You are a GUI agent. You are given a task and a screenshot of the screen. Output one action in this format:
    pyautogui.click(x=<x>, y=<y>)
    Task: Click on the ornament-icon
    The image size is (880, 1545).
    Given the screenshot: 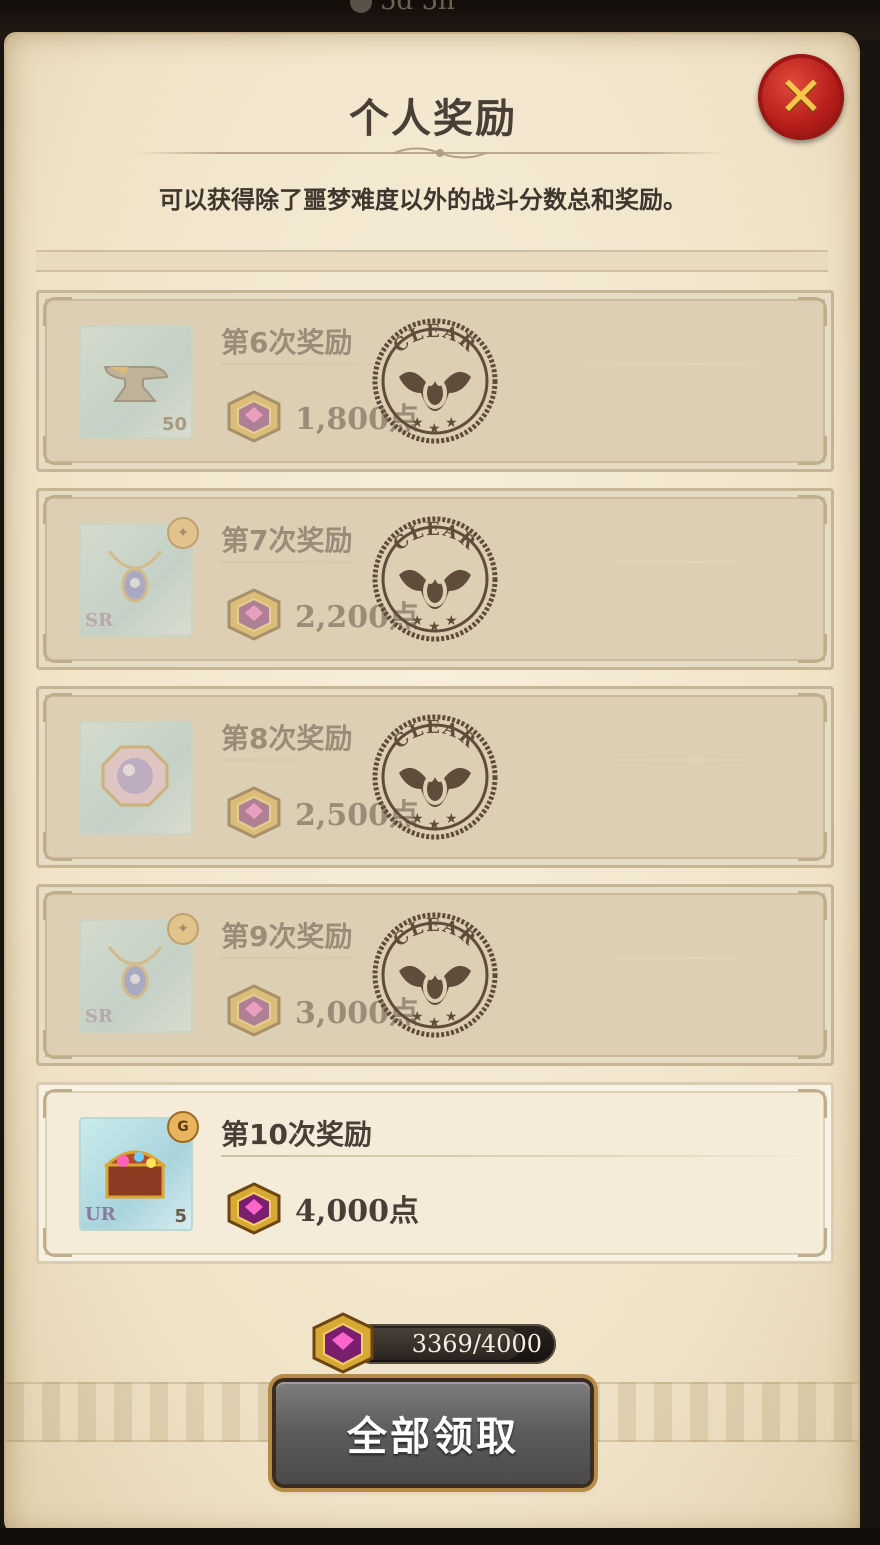 What is the action you would take?
    pyautogui.click(x=440, y=153)
    